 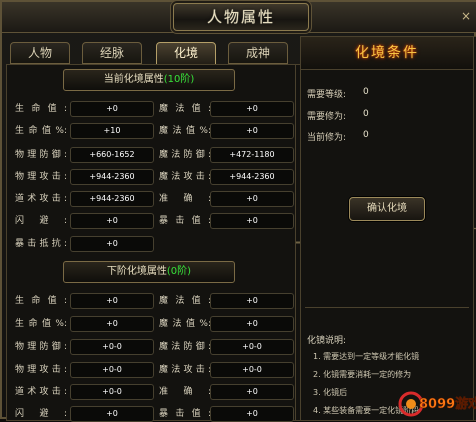 I want to click on stat-row: 物理防御: +660-1652 魔法防御: +472-1180, so click(x=150, y=155).